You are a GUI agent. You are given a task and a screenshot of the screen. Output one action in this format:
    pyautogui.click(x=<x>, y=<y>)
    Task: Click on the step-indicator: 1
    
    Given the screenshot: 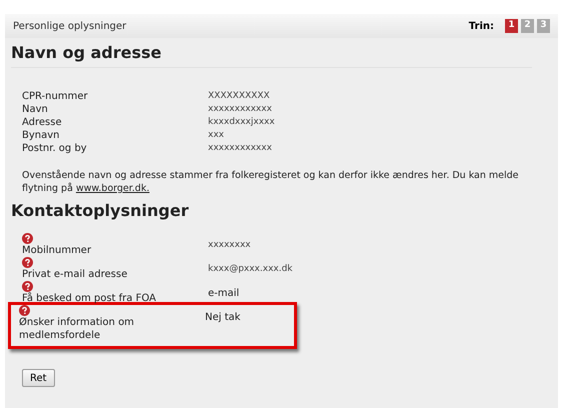 What is the action you would take?
    pyautogui.click(x=511, y=26)
    